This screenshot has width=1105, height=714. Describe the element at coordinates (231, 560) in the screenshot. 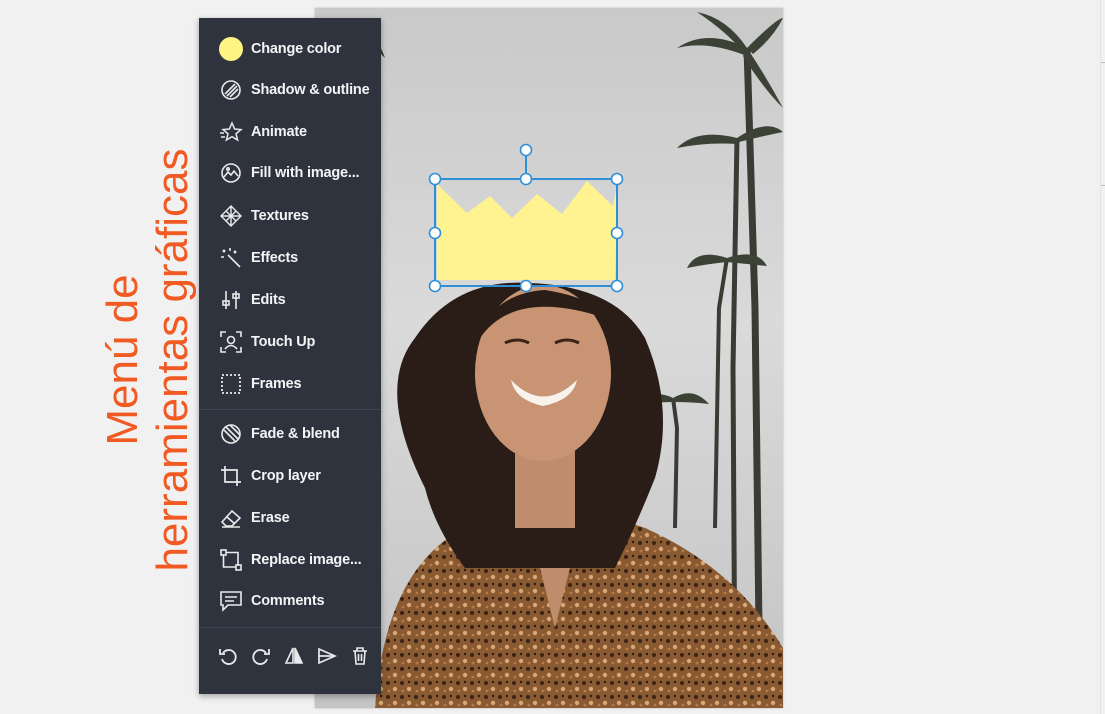

I see `replace-image-icon` at that location.